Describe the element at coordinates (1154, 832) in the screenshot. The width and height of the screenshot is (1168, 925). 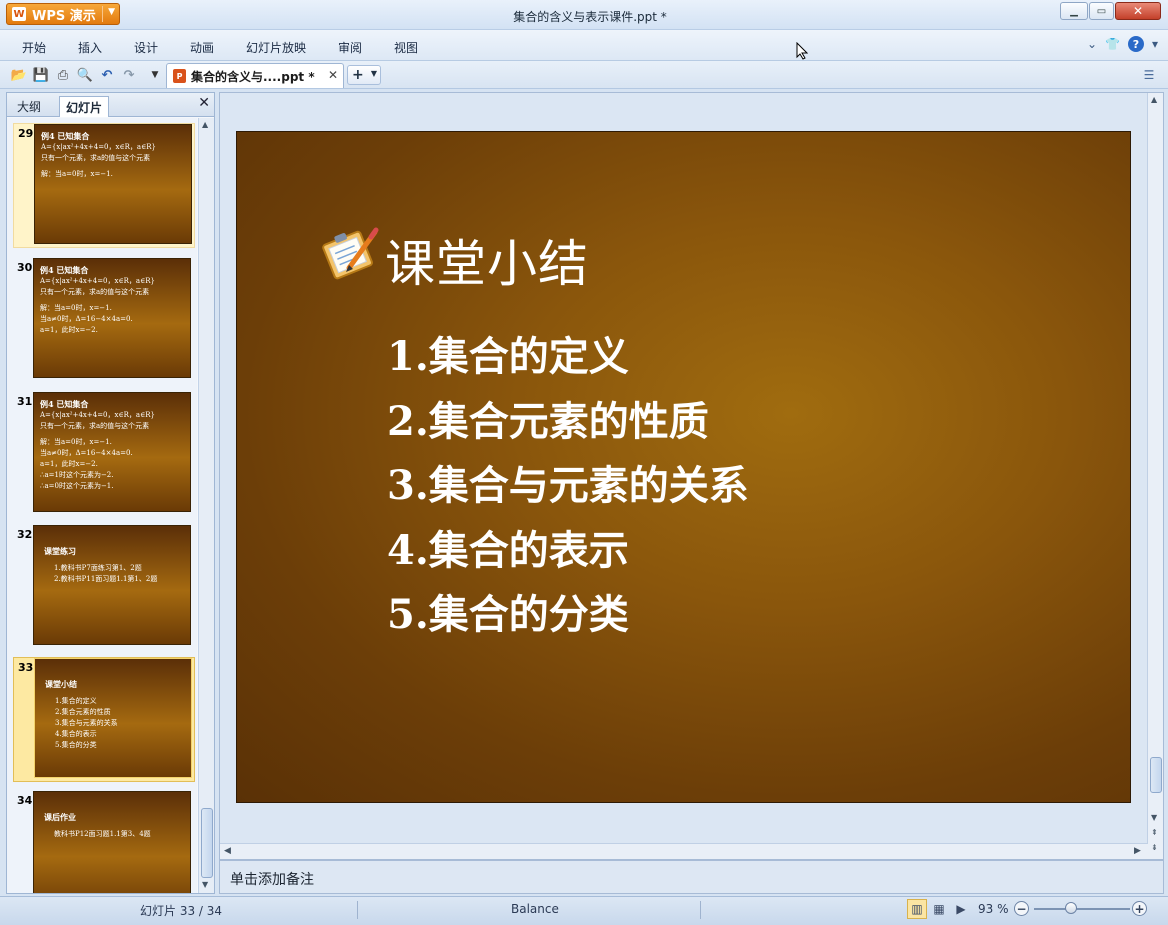
I see `previous-slide-icon: ⇞` at that location.